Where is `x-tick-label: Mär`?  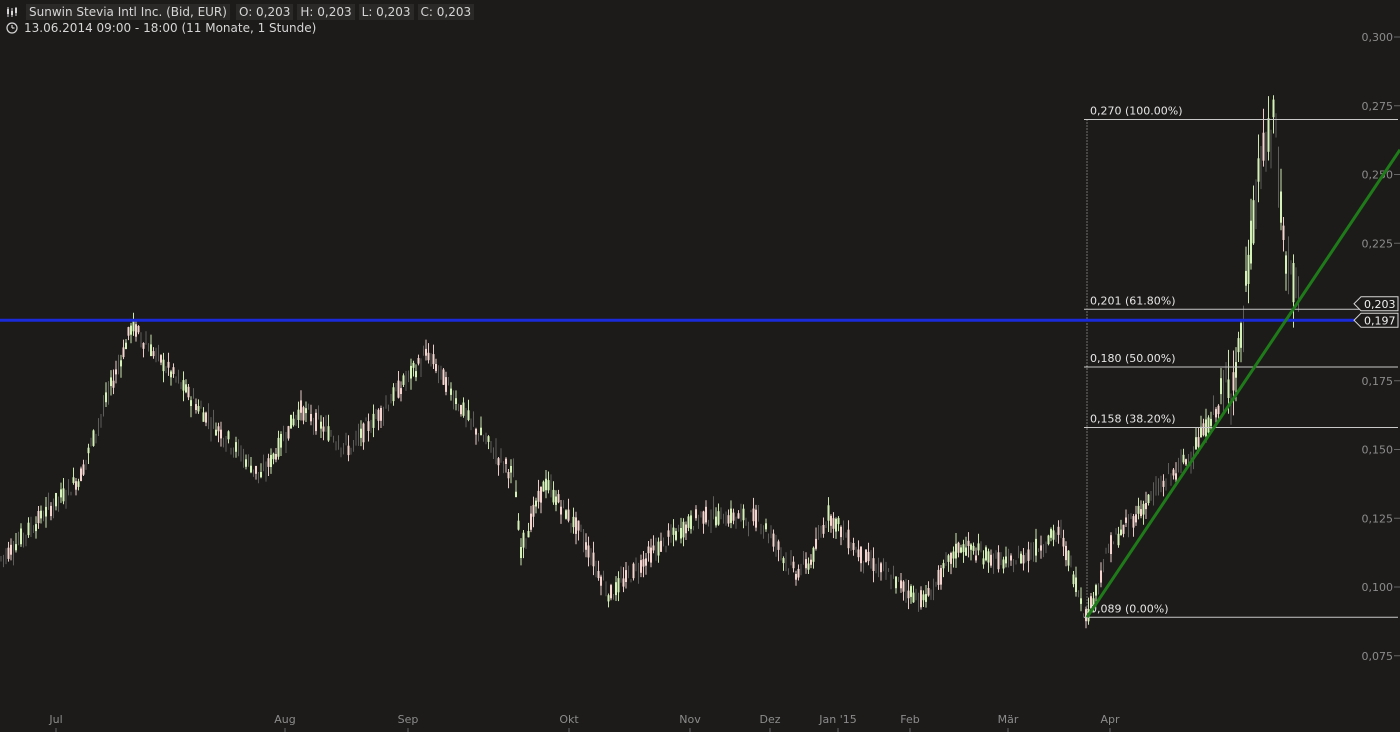 x-tick-label: Mär is located at coordinates (1008, 719).